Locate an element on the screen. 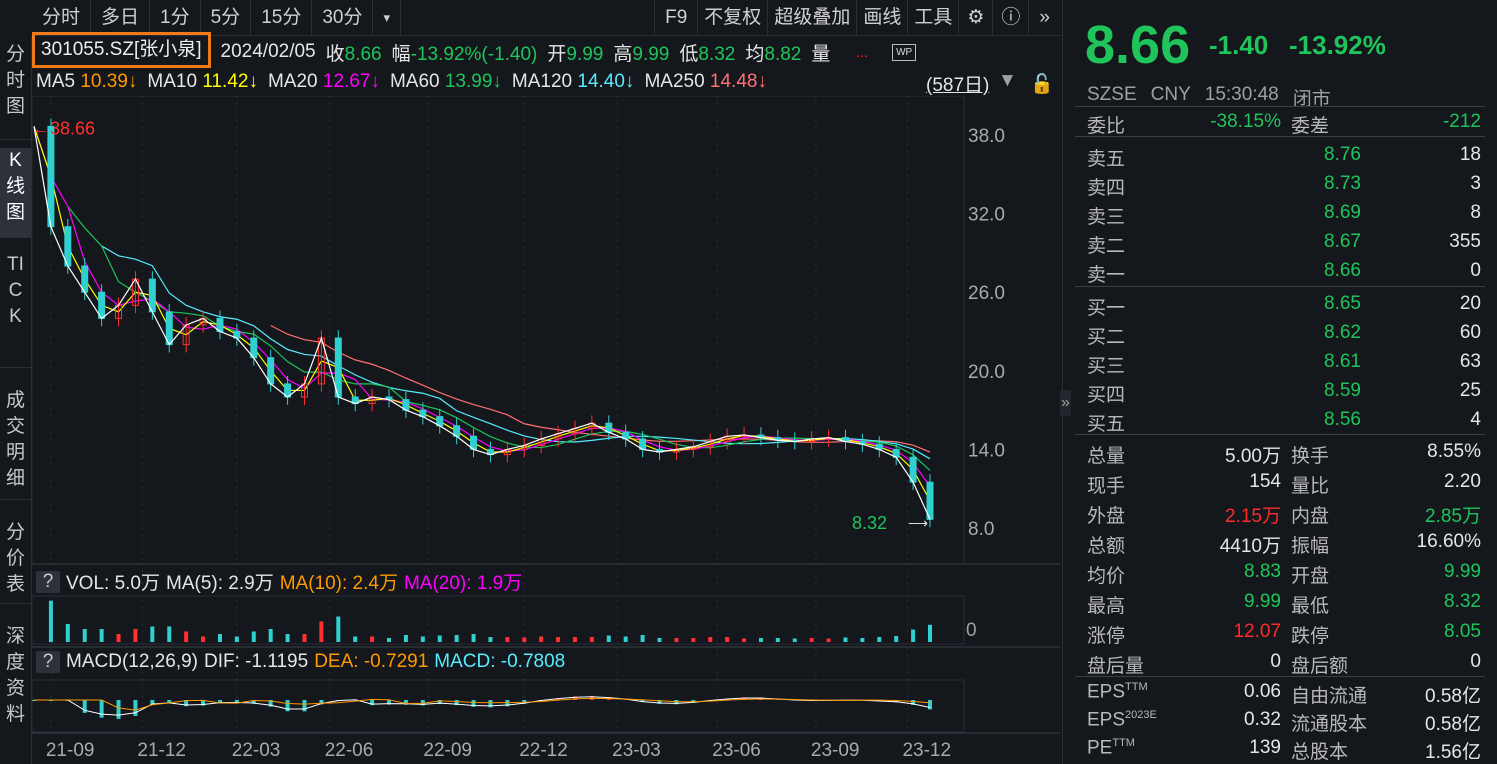 Image resolution: width=1497 pixels, height=764 pixels. lock-icon: 🔓 is located at coordinates (1042, 84).